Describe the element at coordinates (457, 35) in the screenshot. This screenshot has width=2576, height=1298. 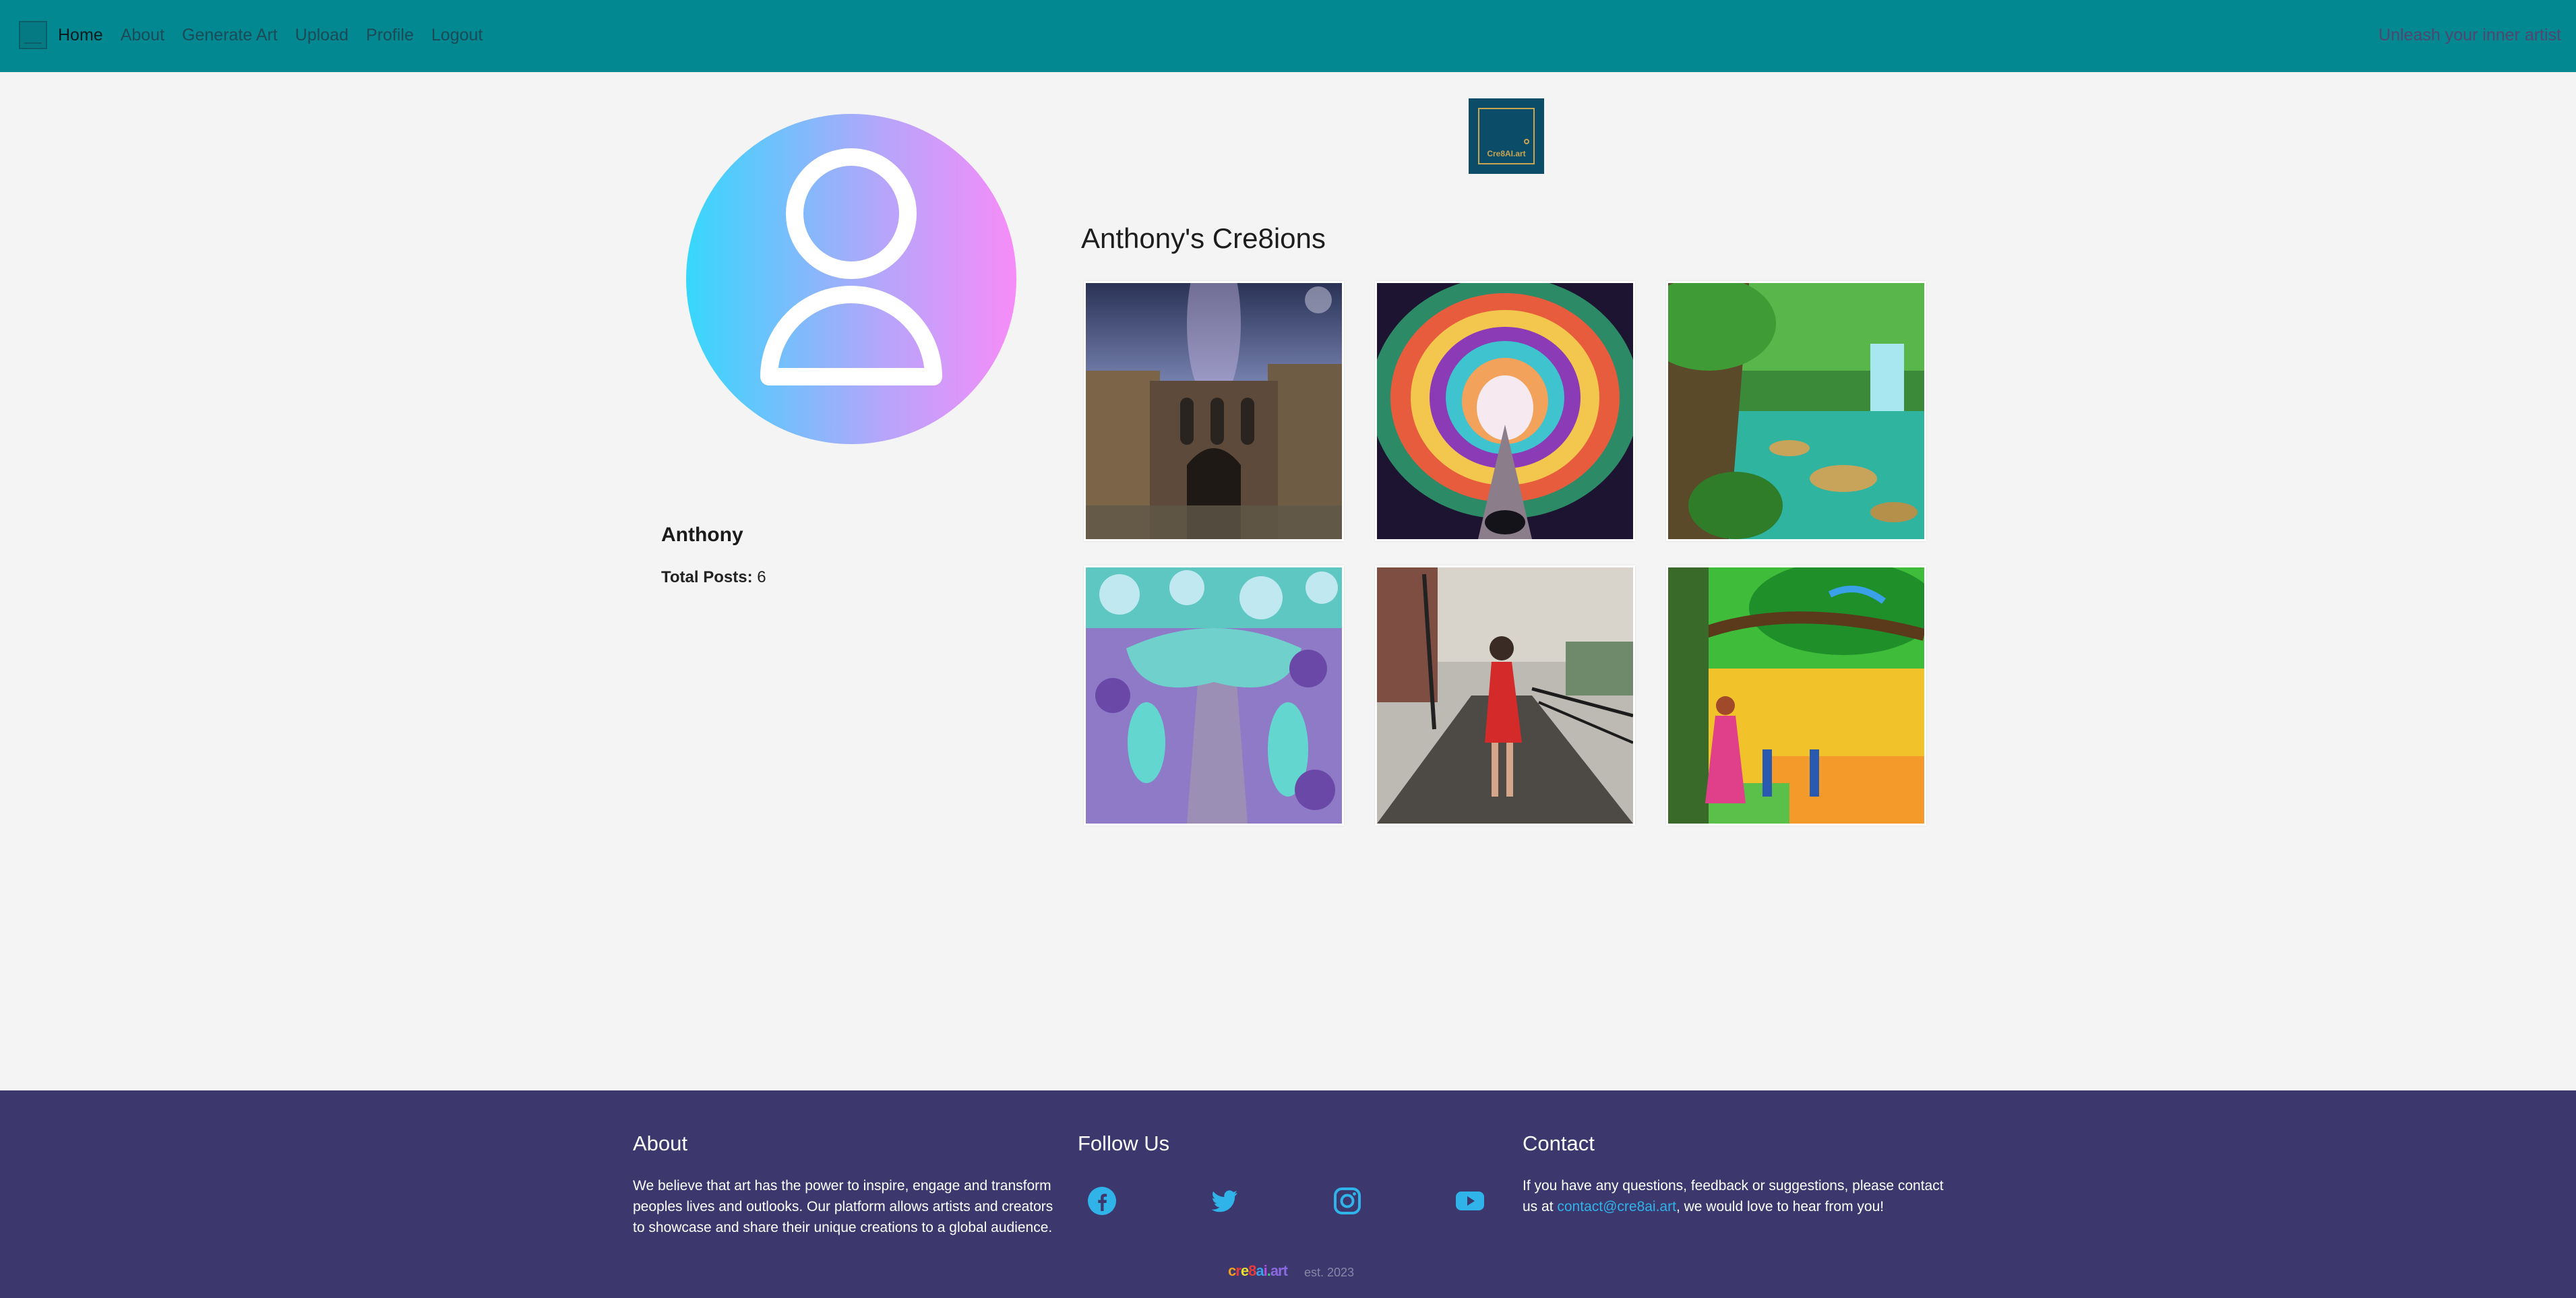
I see `nav-link-logout: Logout` at that location.